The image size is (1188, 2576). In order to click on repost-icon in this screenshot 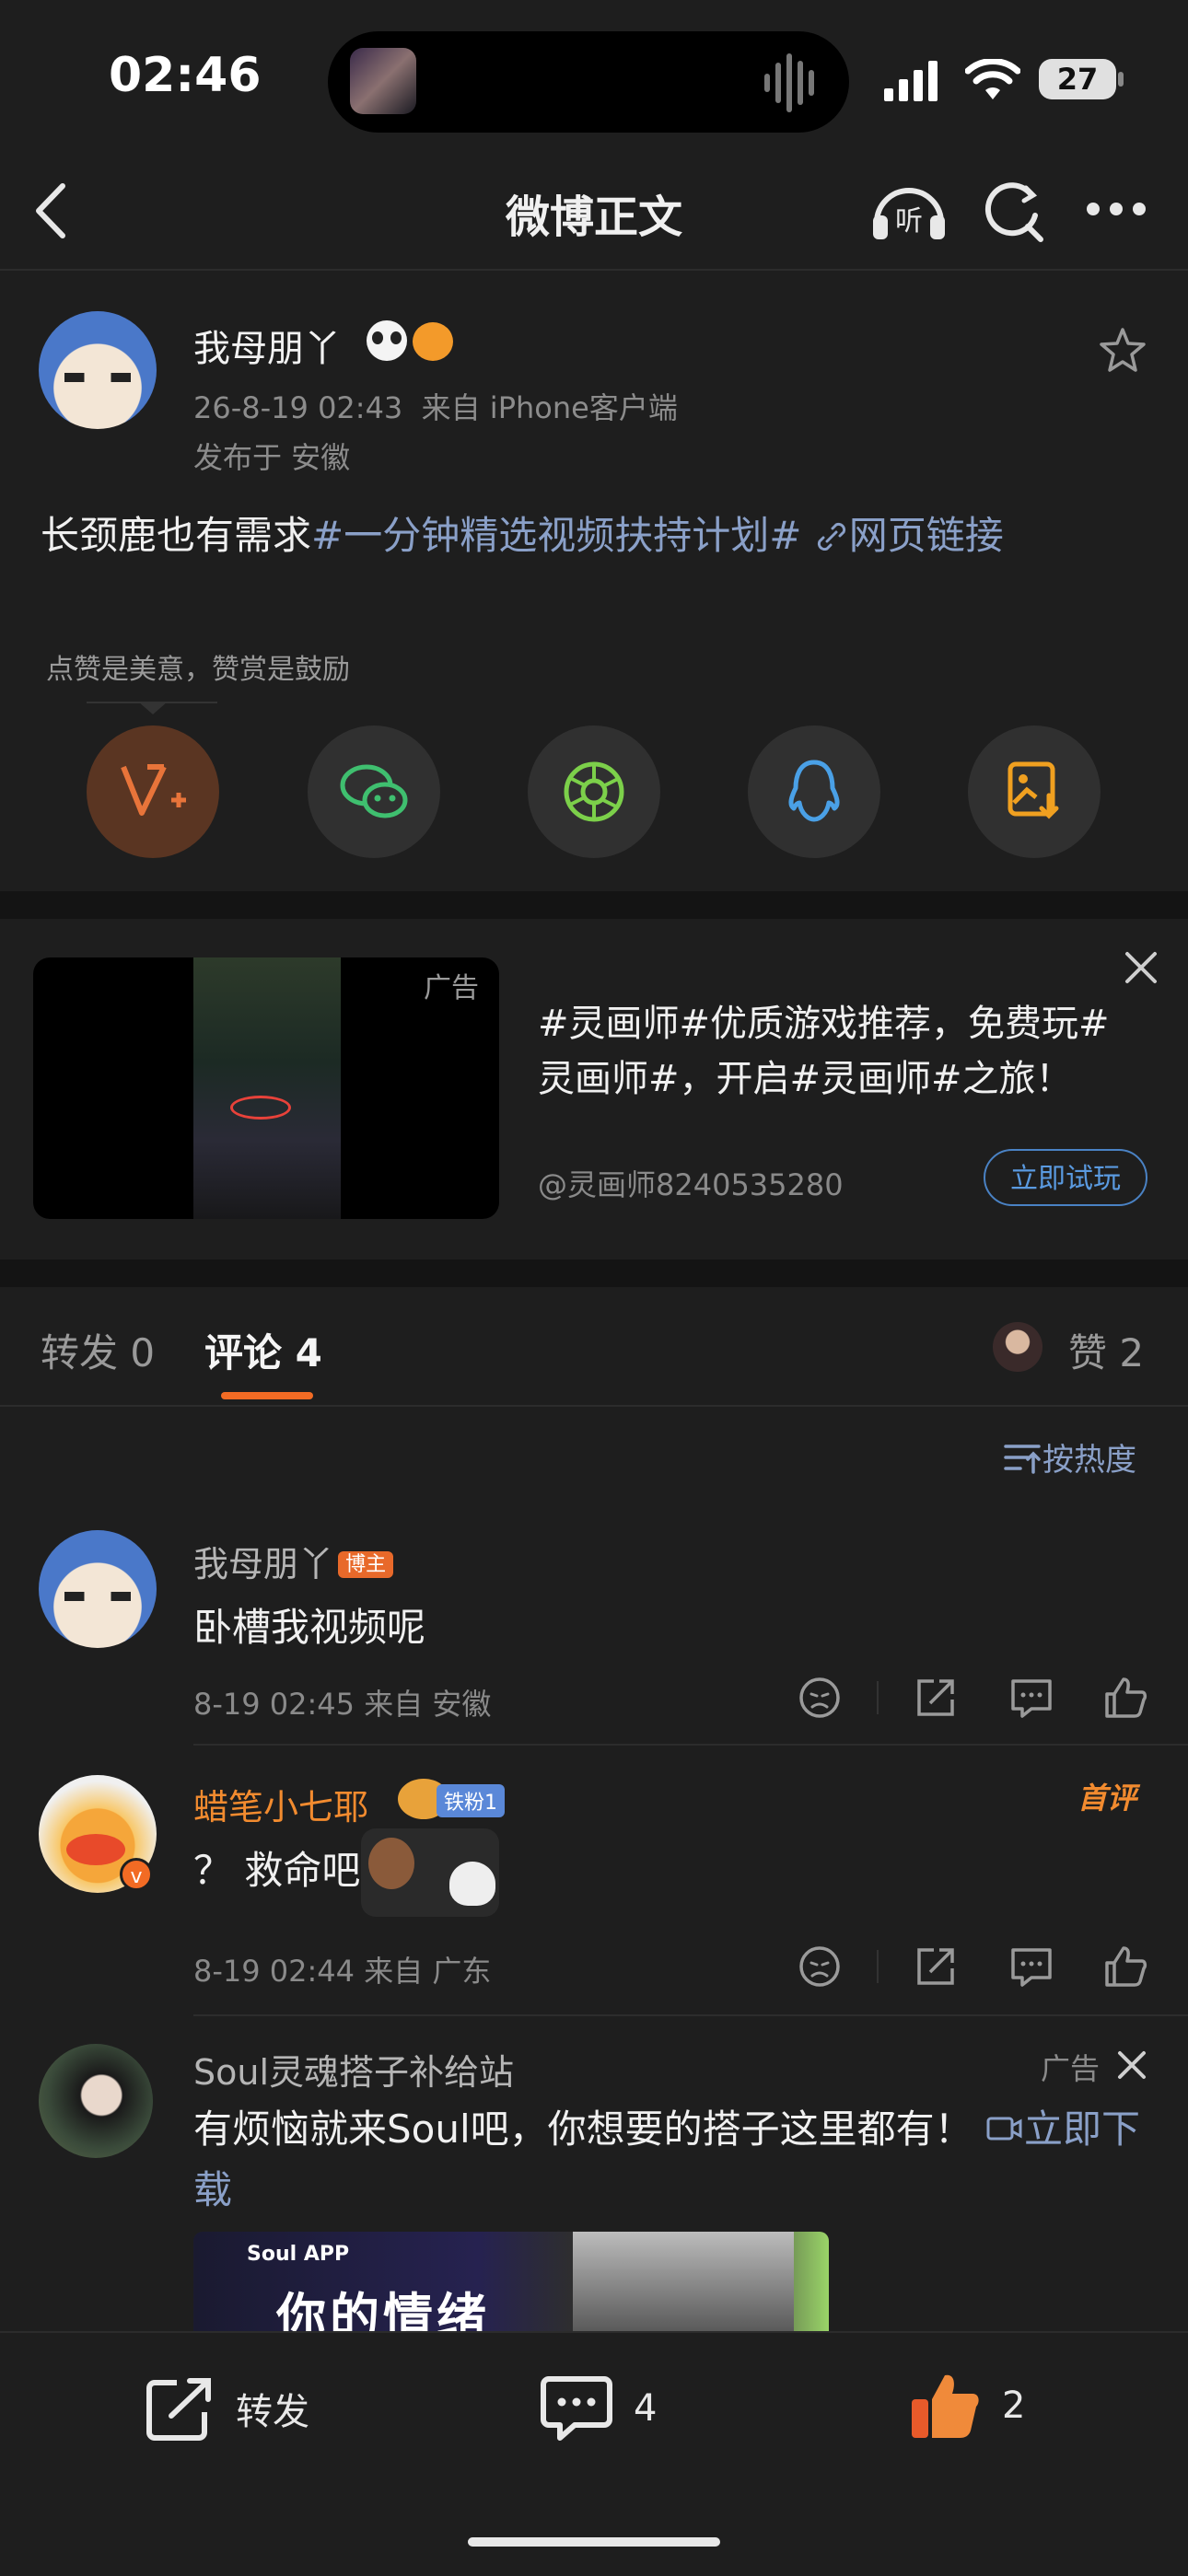, I will do `click(178, 2409)`.